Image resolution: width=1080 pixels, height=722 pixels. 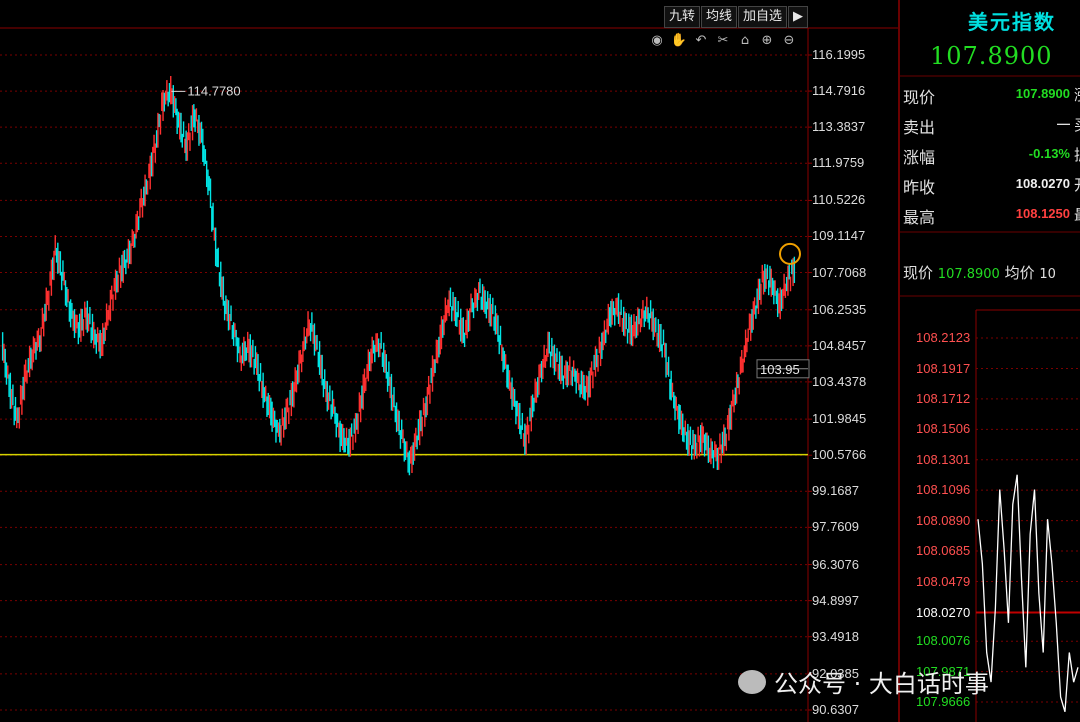 I want to click on chart-tools: ◉ ✋ ↶ ✂ ⌂ ⊕ ⊖, so click(x=723, y=41).